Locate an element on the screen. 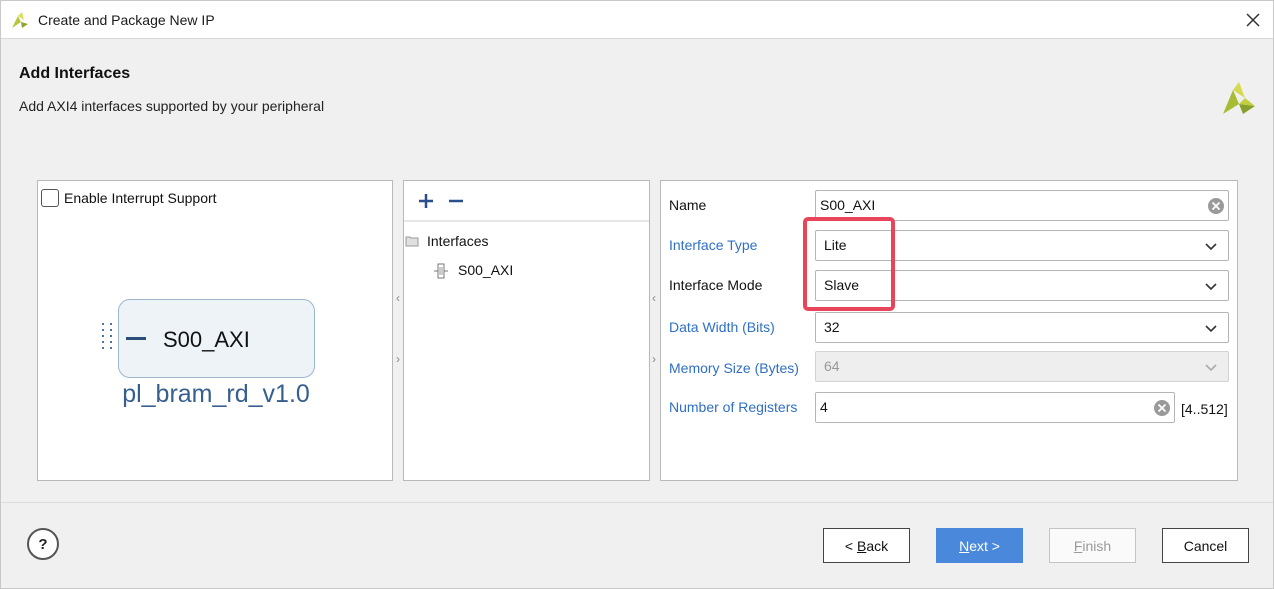  enable-interrupt-label: Enable Interrupt Support is located at coordinates (140, 198).